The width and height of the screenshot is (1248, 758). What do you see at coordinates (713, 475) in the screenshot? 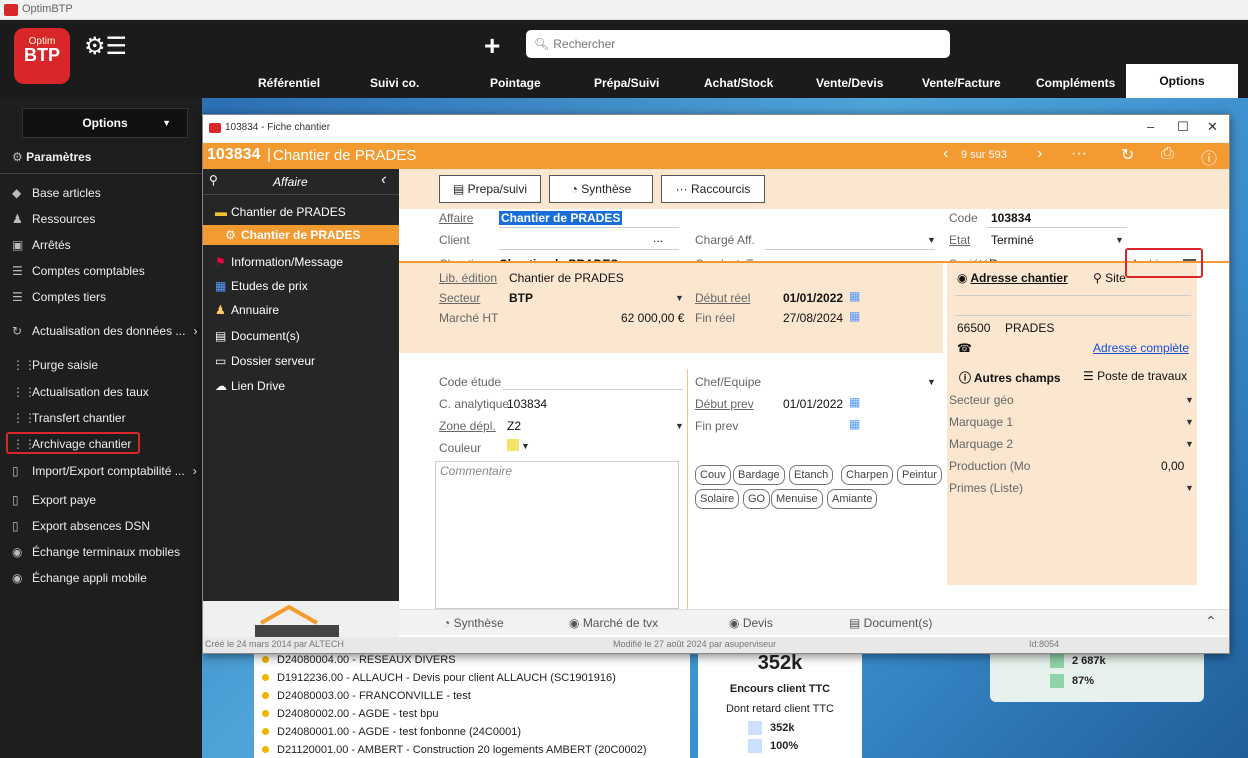
I see `chip-couv: Couv` at bounding box center [713, 475].